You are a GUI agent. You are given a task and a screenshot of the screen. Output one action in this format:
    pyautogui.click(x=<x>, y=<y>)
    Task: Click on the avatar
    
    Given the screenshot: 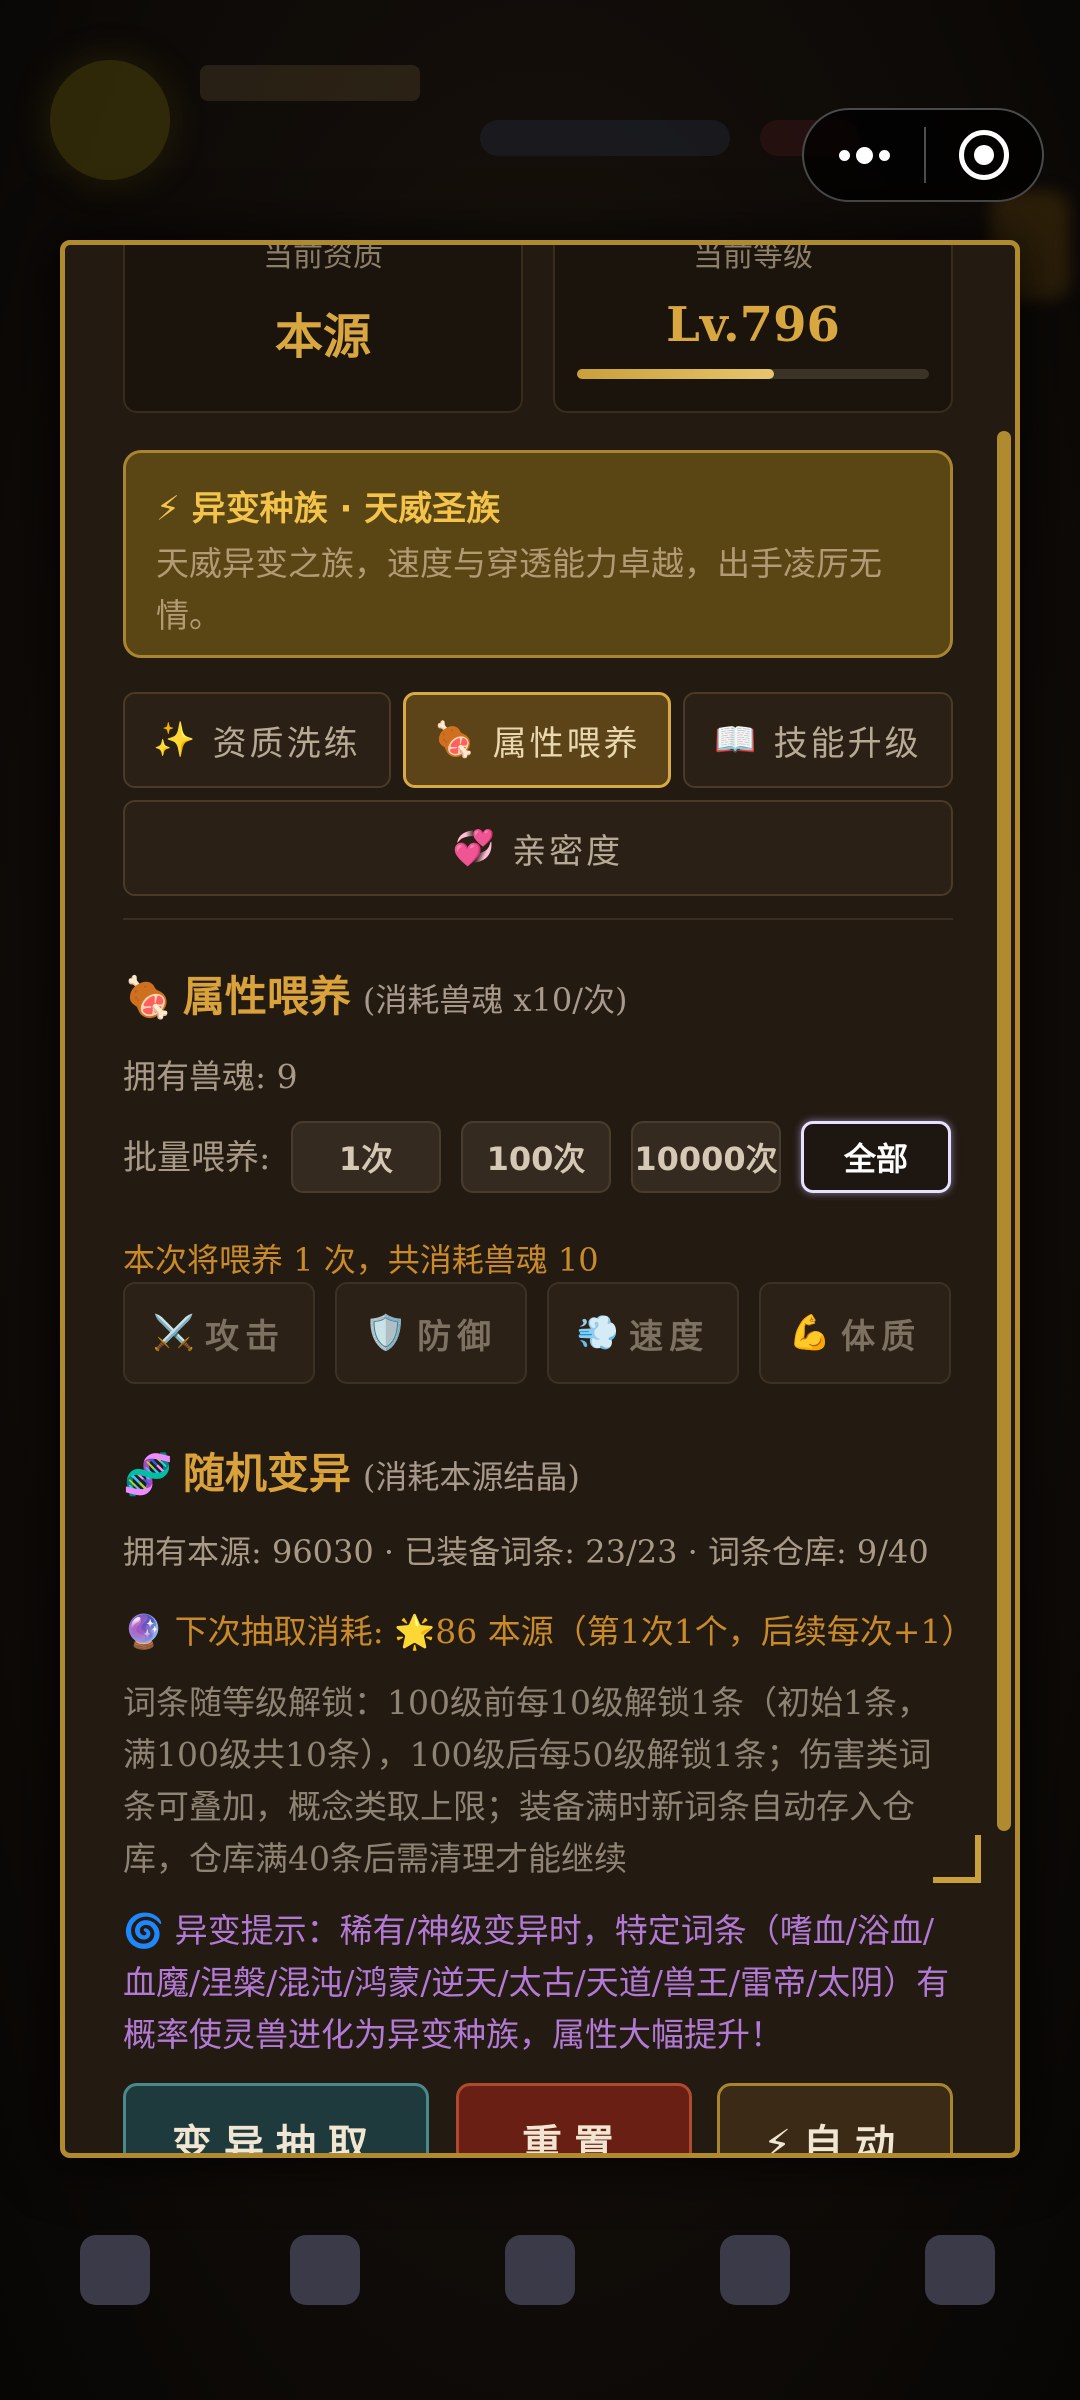 What is the action you would take?
    pyautogui.click(x=110, y=120)
    